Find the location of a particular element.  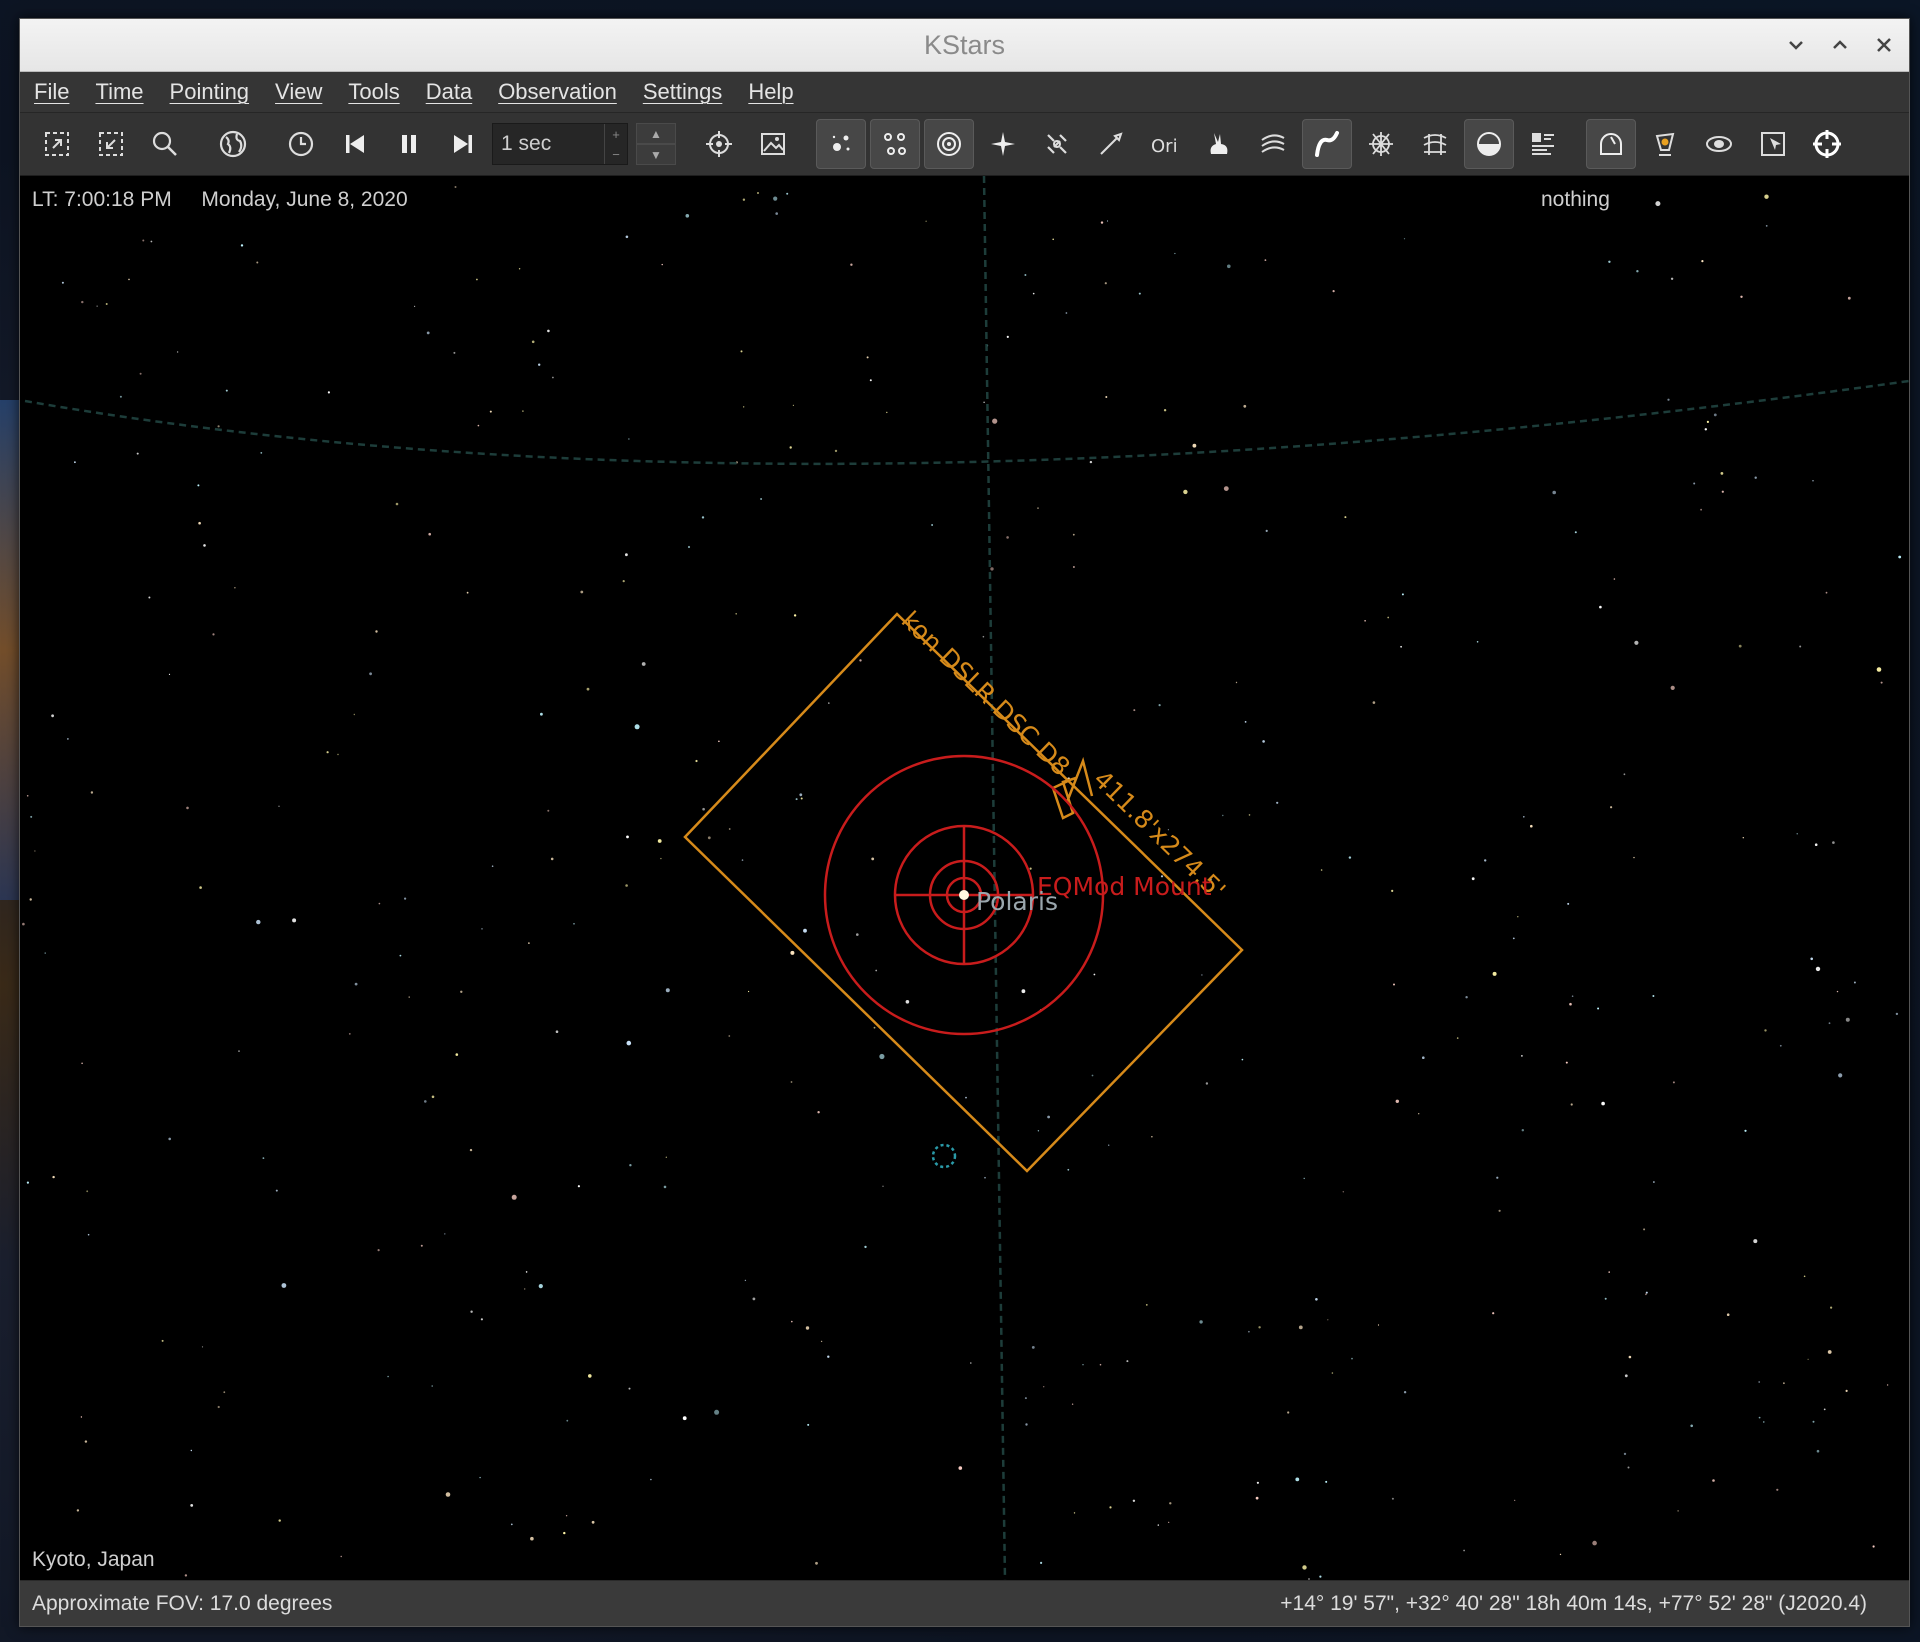

toggle-infobox-button is located at coordinates (1543, 144).